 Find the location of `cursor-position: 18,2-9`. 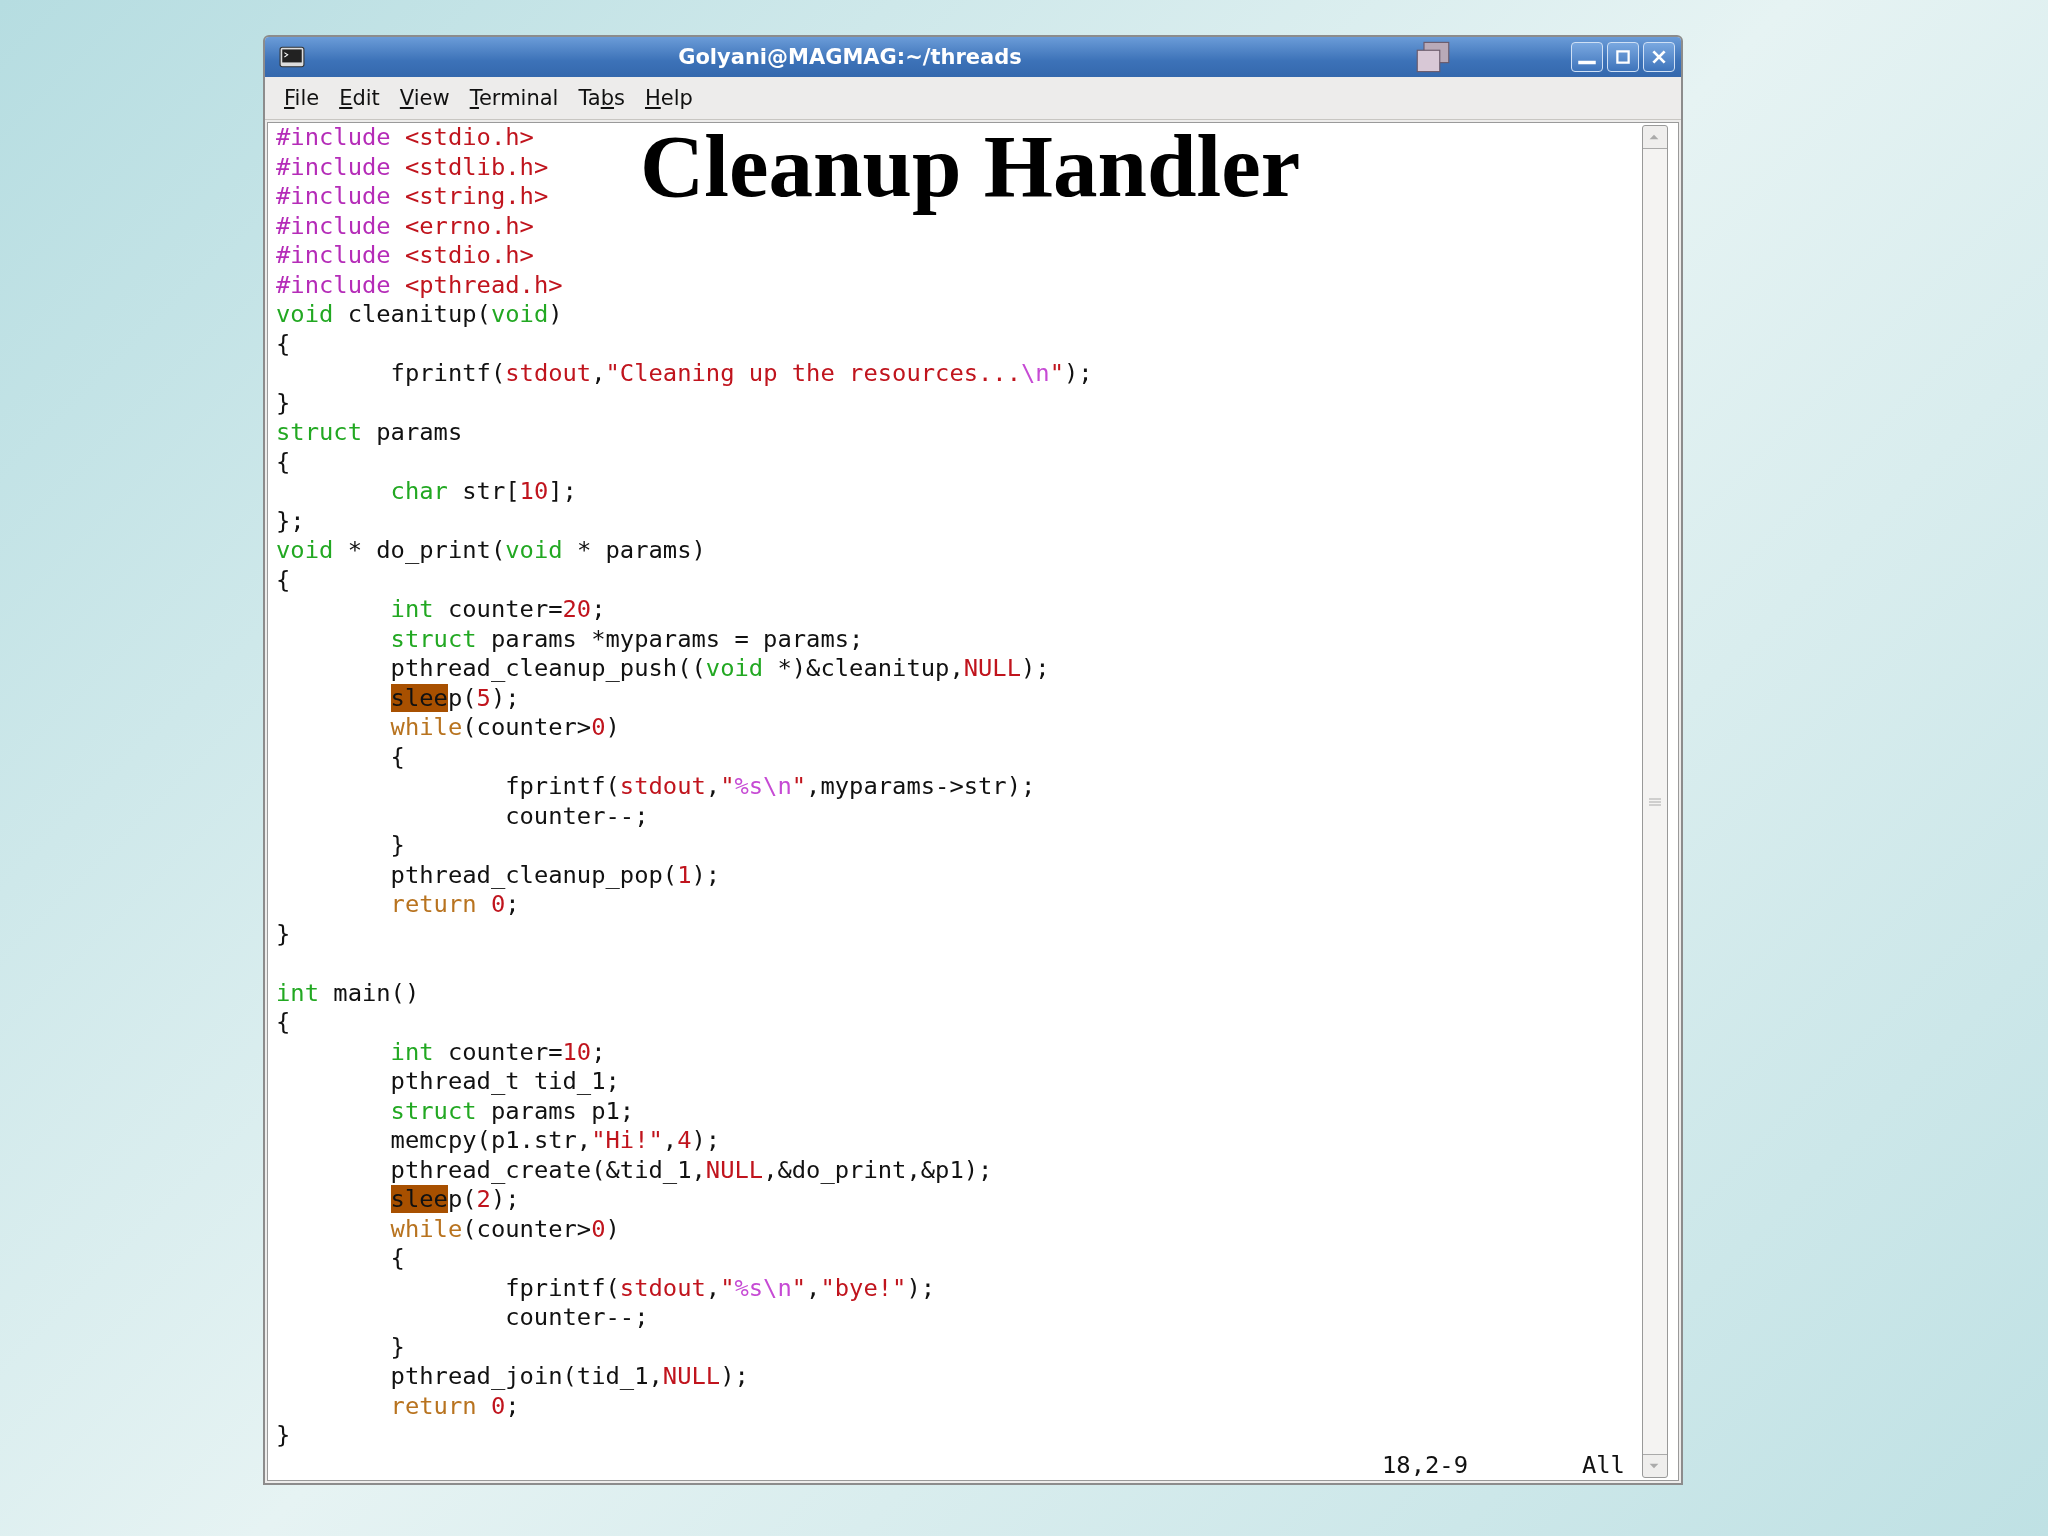

cursor-position: 18,2-9 is located at coordinates (1425, 1465).